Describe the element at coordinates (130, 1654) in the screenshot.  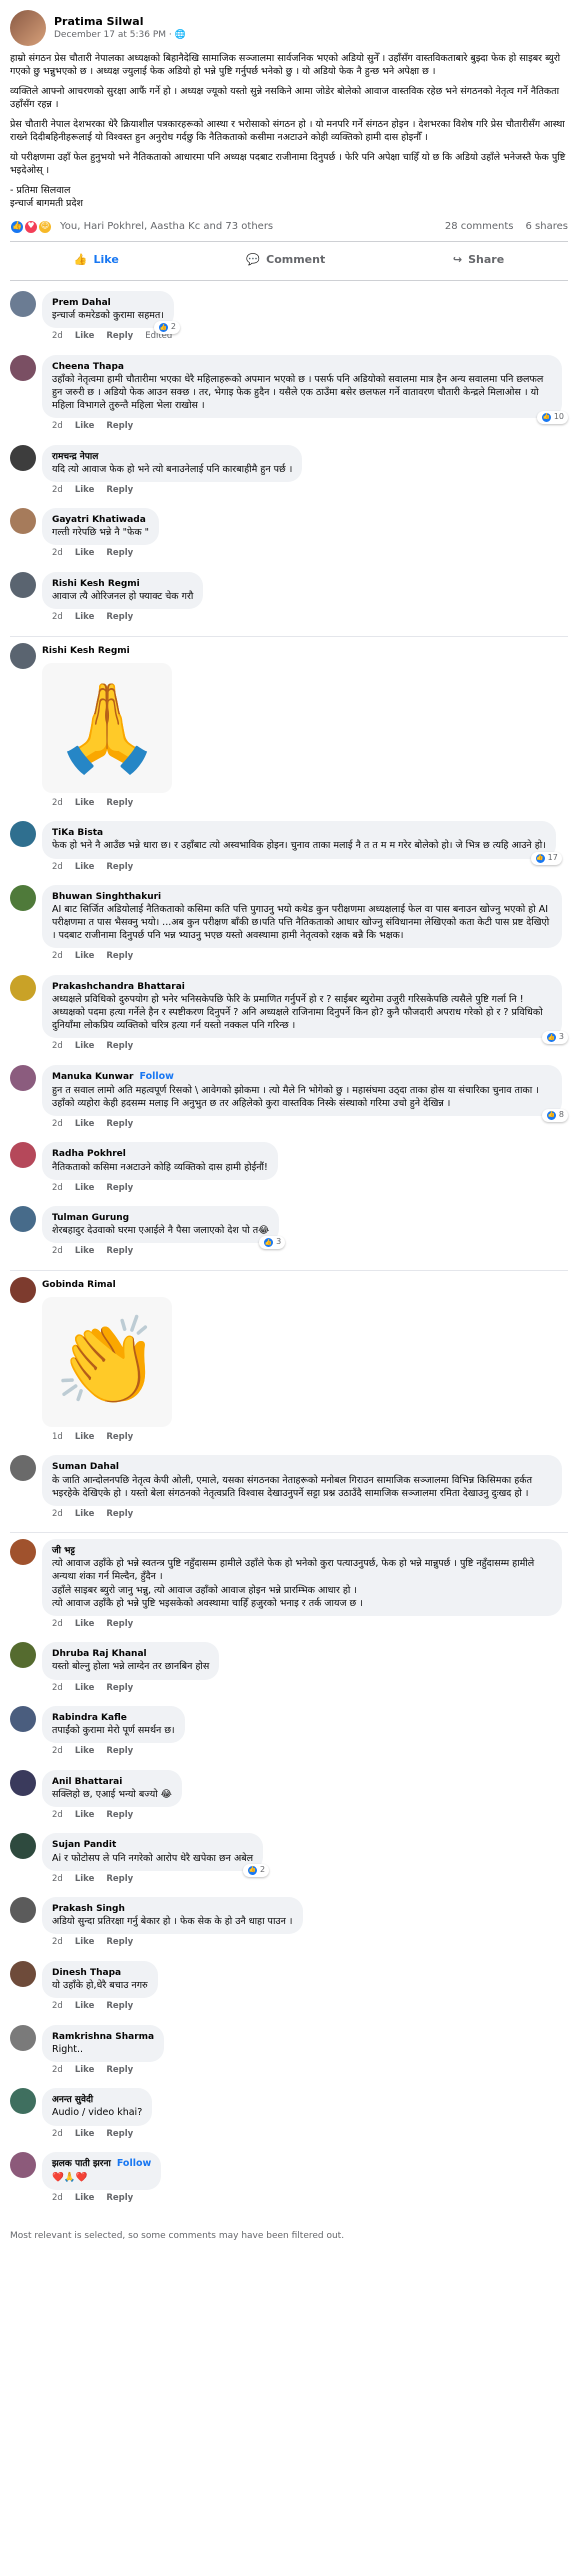
I see `commenter-name: Dhruba Raj Khanal` at that location.